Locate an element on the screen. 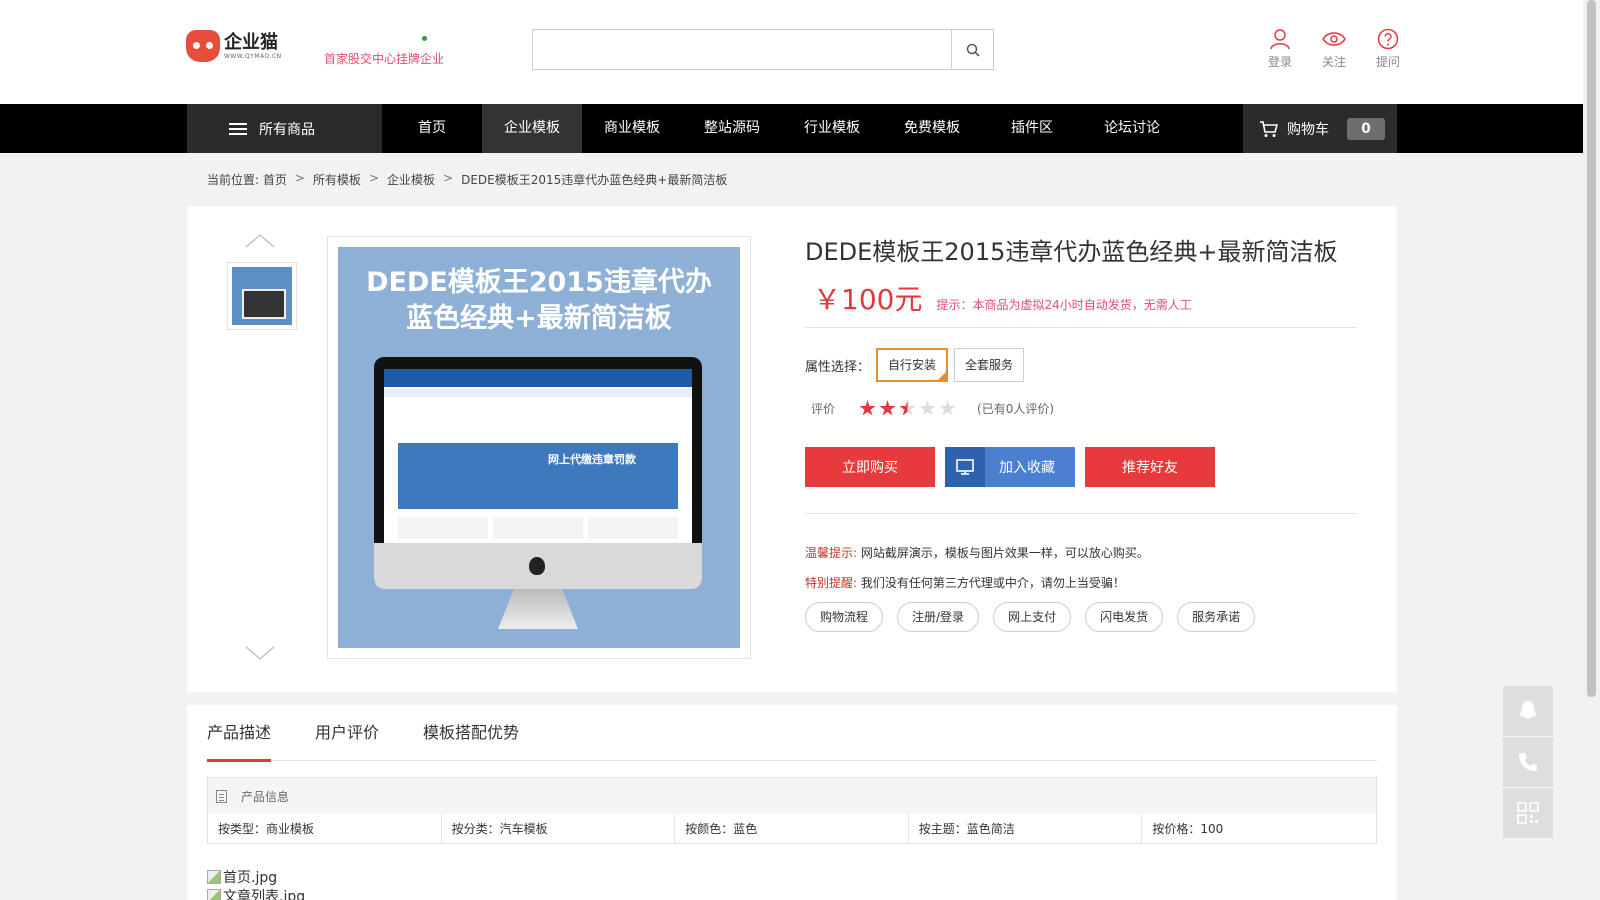  info-cell-price: 按价格：100 is located at coordinates (1259, 829).